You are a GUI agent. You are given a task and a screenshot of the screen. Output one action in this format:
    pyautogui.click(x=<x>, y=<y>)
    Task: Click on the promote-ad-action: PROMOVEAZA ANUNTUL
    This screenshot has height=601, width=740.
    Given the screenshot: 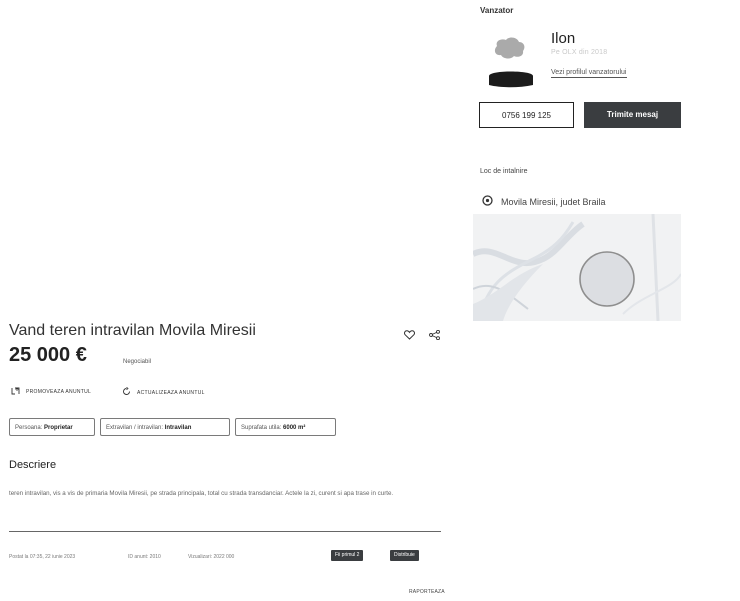 What is the action you would take?
    pyautogui.click(x=51, y=392)
    